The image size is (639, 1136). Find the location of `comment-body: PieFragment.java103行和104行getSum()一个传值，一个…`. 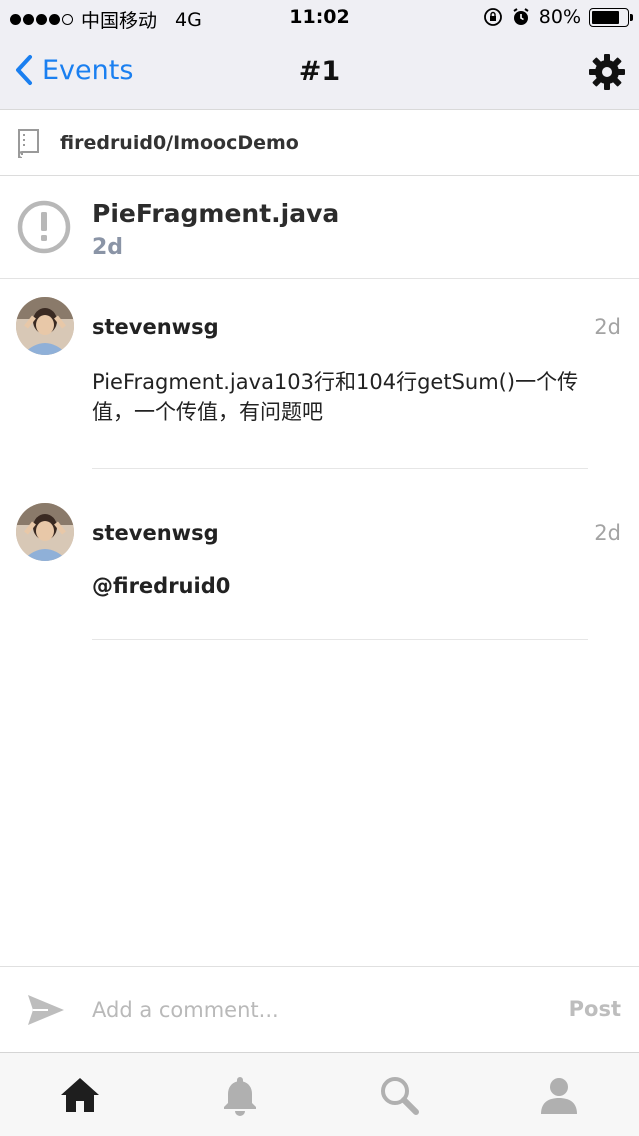

comment-body: PieFragment.java103行和104行getSum()一个传值，一个… is located at coordinates (335, 397).